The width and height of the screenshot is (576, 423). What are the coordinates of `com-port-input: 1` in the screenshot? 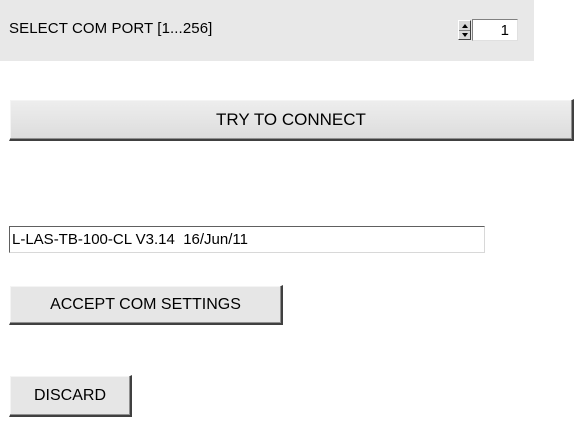 It's located at (495, 30).